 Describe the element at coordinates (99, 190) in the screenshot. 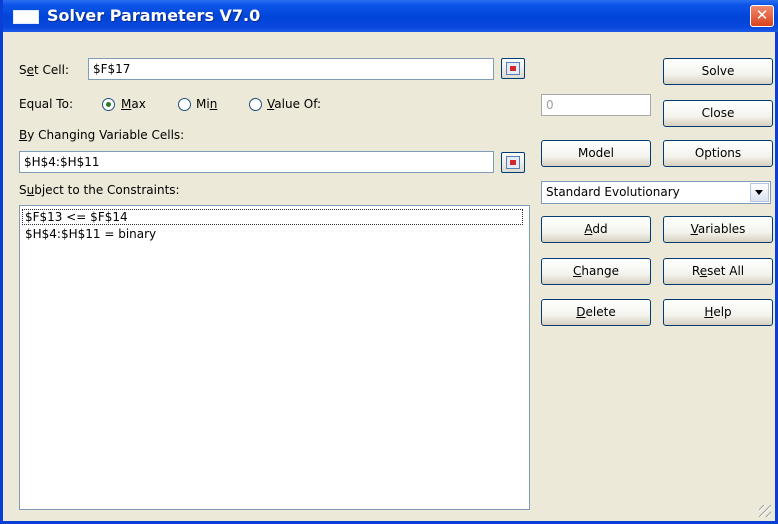

I see `constraints-label: Subject to the Constraints:` at that location.